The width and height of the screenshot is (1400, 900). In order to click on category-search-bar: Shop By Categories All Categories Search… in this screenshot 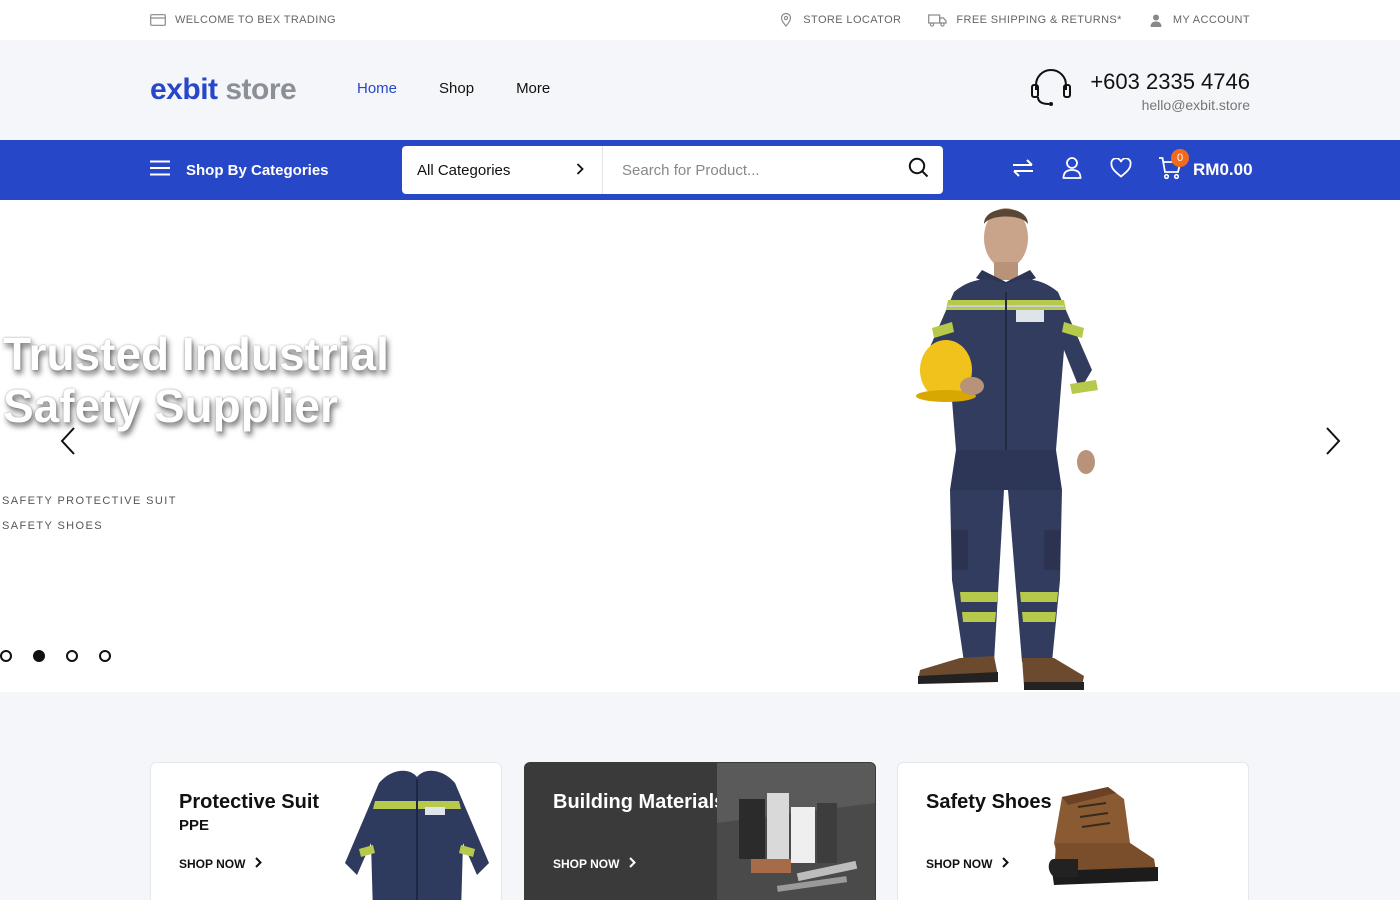, I will do `click(700, 170)`.